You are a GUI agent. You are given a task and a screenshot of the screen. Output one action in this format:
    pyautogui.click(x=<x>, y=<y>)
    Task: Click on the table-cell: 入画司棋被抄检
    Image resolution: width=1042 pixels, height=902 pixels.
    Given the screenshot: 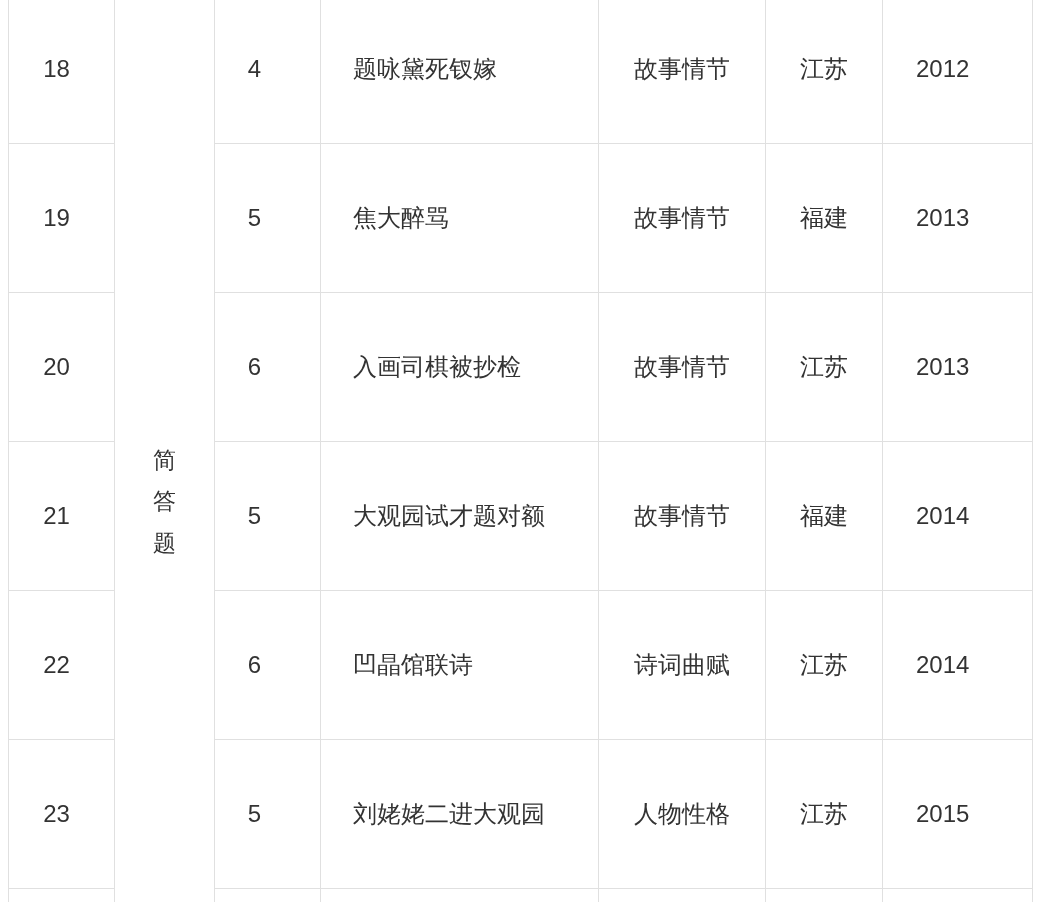 What is the action you would take?
    pyautogui.click(x=437, y=366)
    